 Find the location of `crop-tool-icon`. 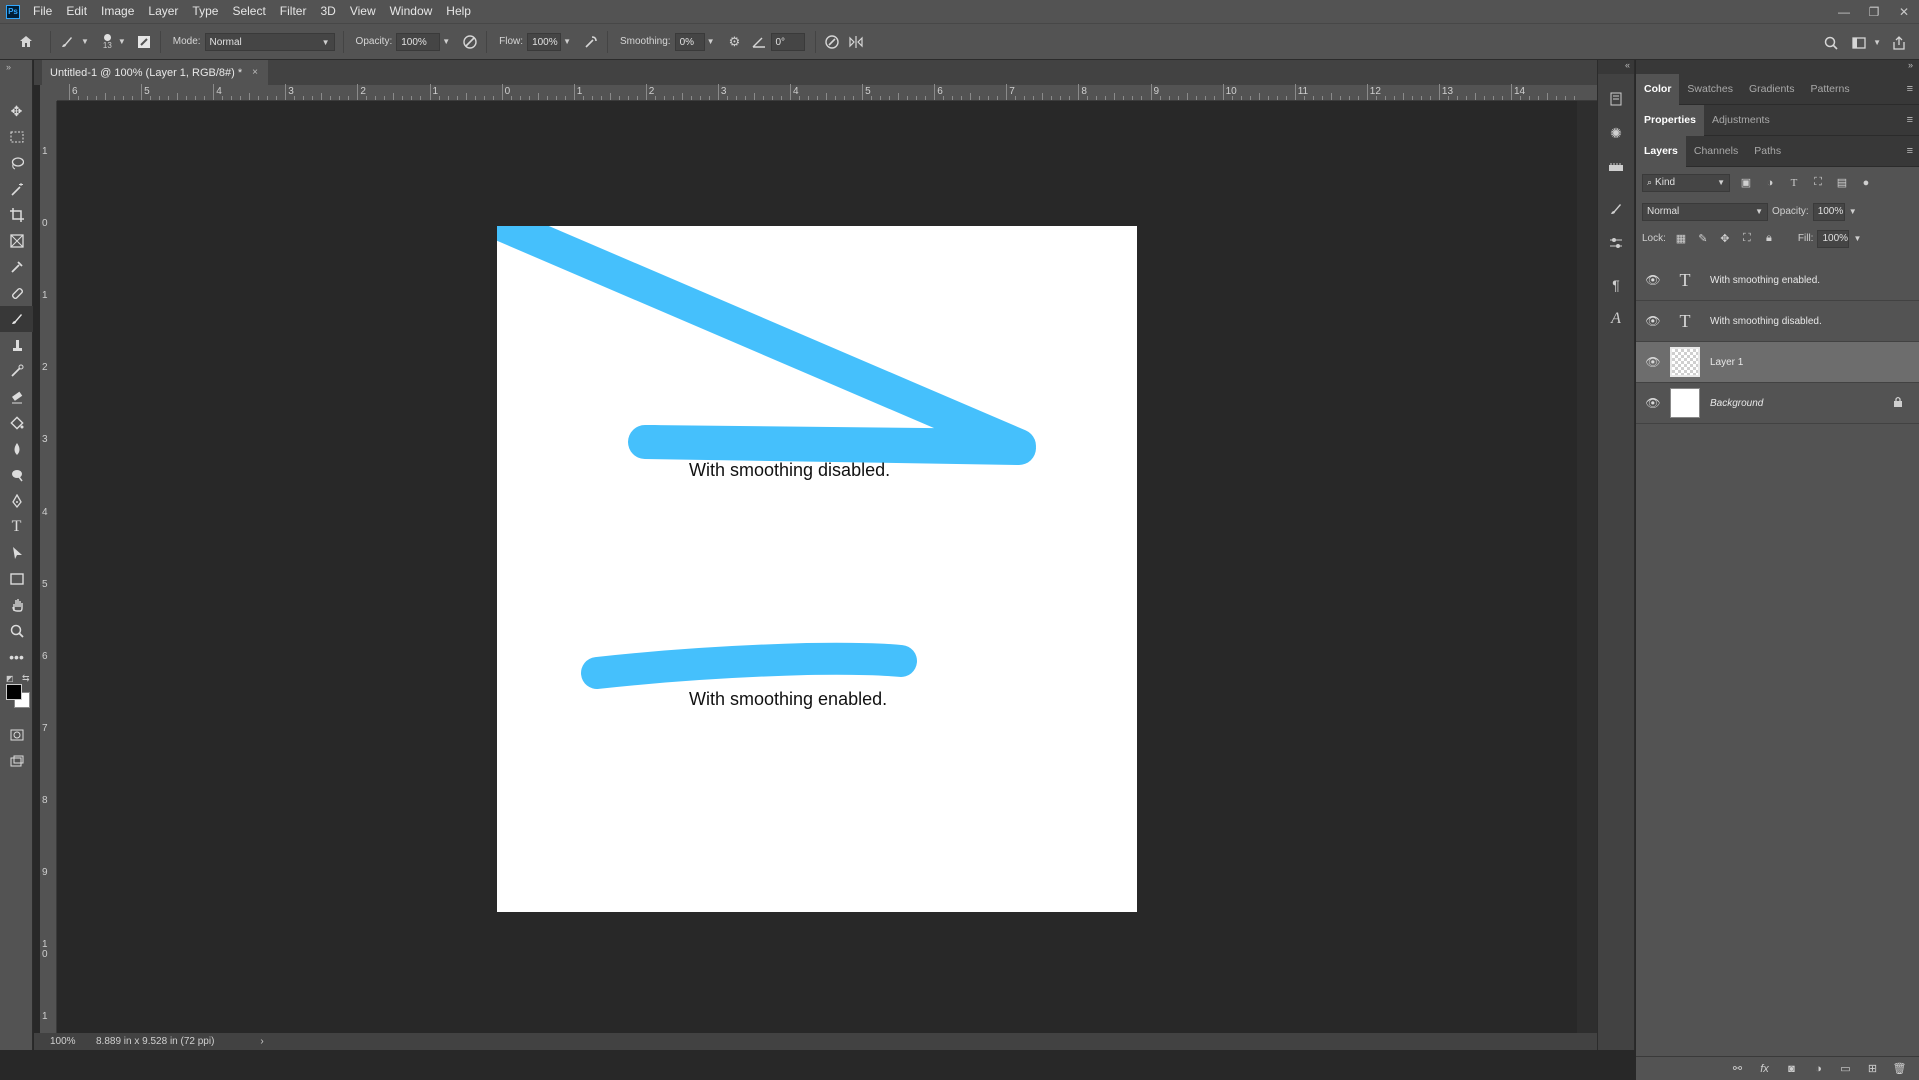

crop-tool-icon is located at coordinates (16, 215).